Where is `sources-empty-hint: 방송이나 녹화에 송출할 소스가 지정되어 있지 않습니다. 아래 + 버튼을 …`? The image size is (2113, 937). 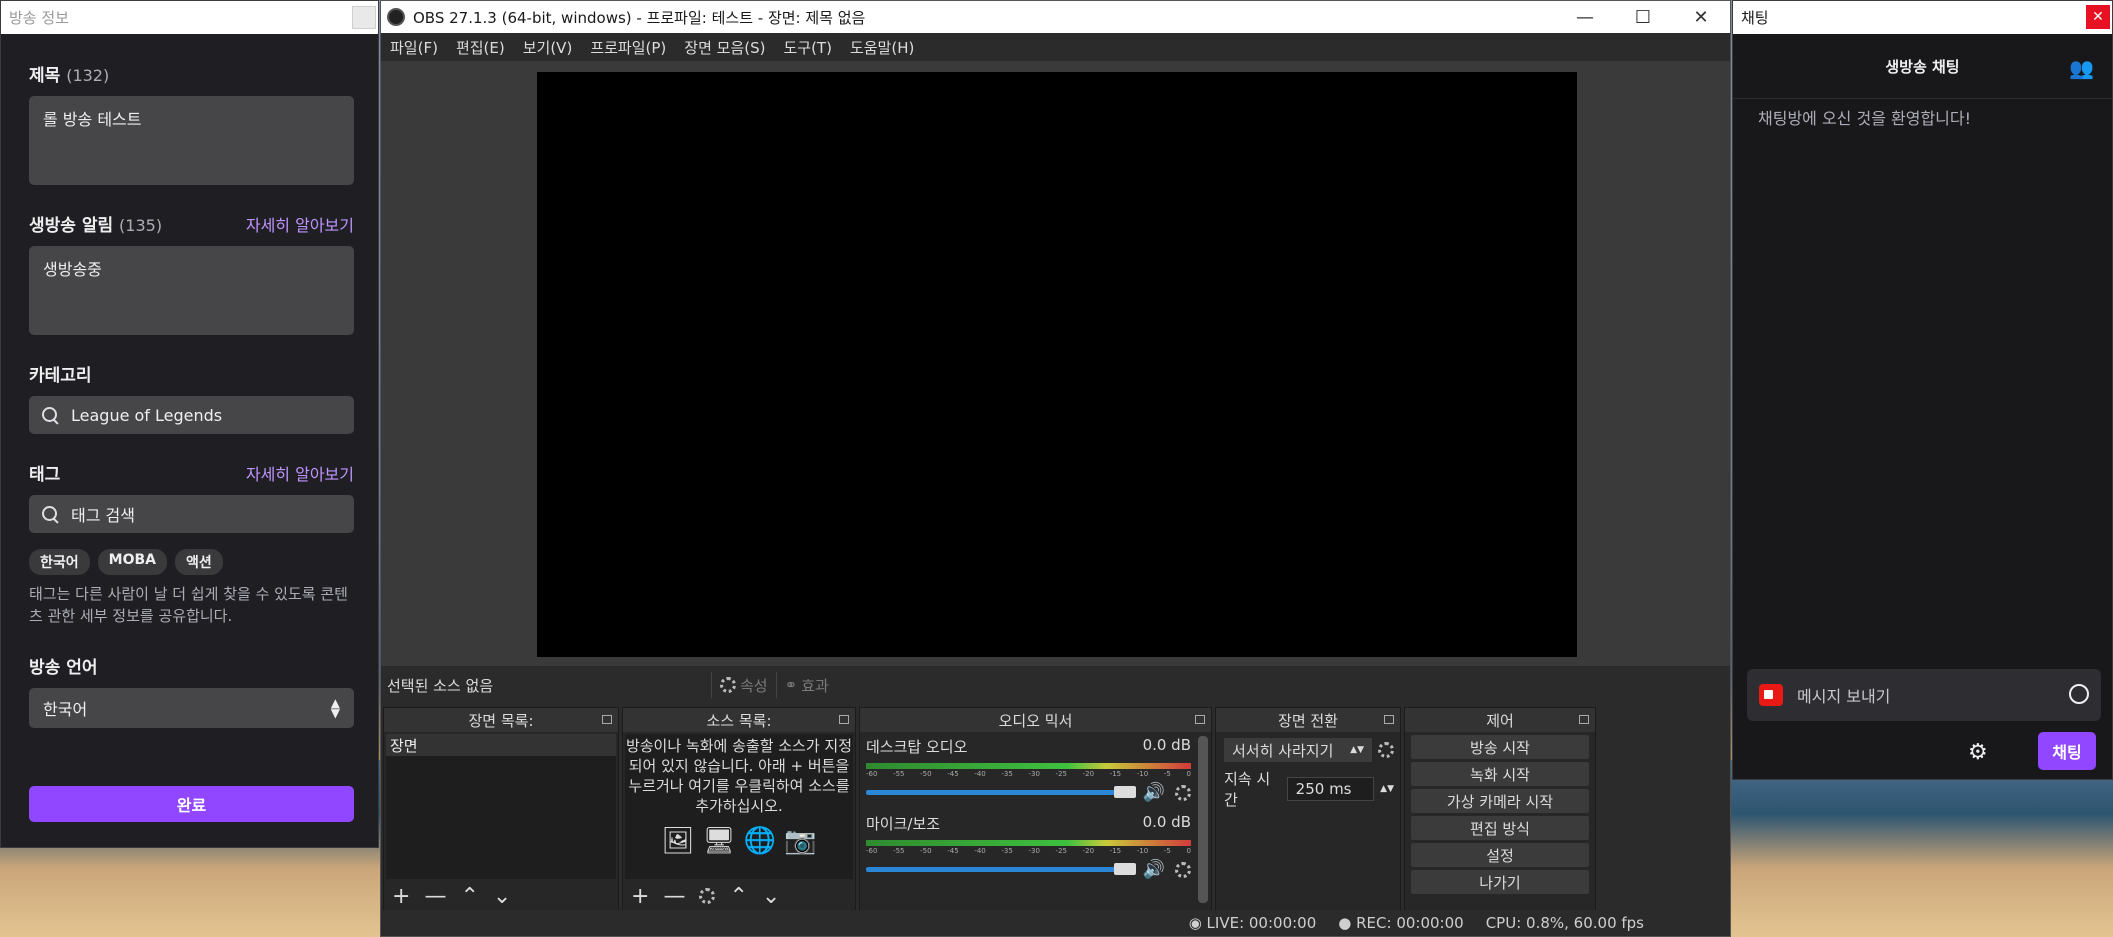
sources-empty-hint: 방송이나 녹화에 송출할 소스가 지정되어 있지 않습니다. 아래 + 버튼을 … is located at coordinates (739, 776).